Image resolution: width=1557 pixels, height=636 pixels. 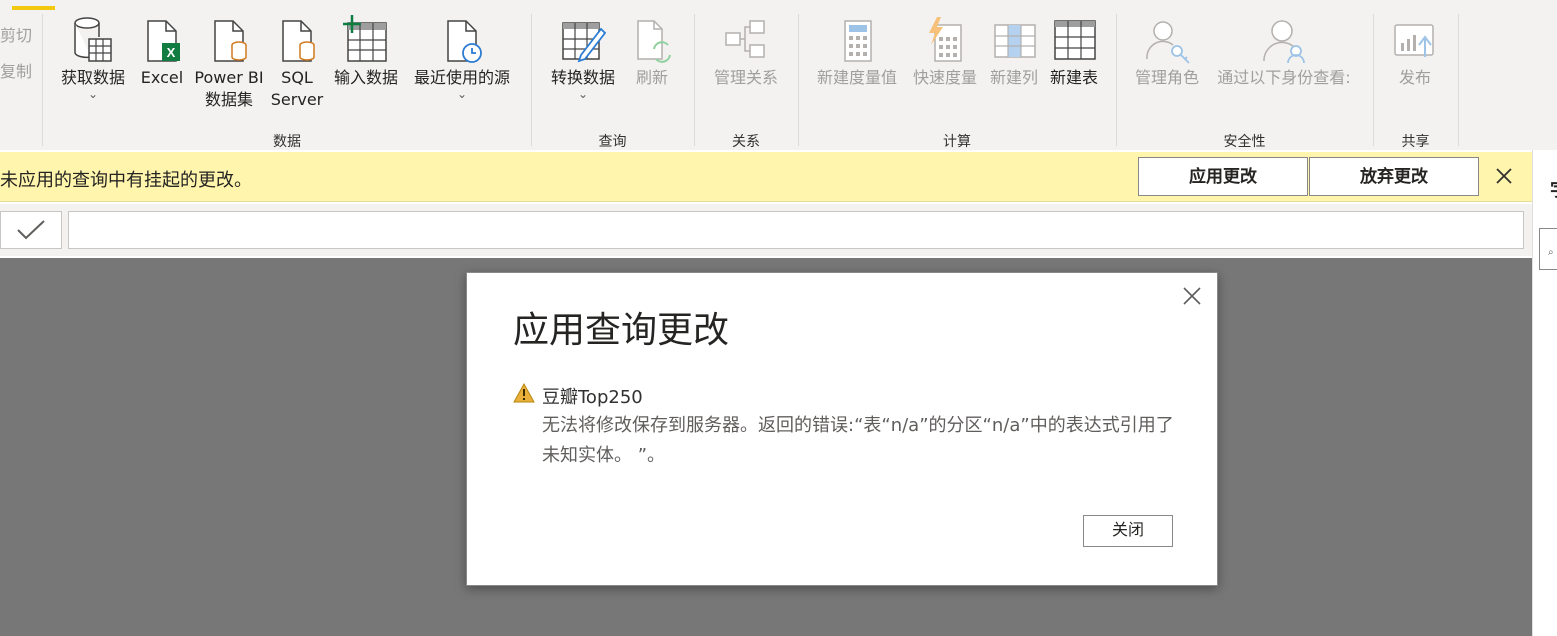 I want to click on fields-pane: 字 ⌕, so click(x=1544, y=393).